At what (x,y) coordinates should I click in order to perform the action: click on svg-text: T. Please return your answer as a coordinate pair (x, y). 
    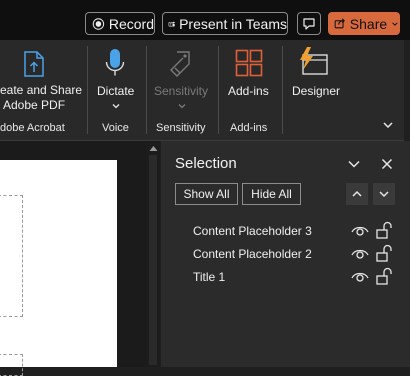
    Looking at the image, I should click on (171, 24).